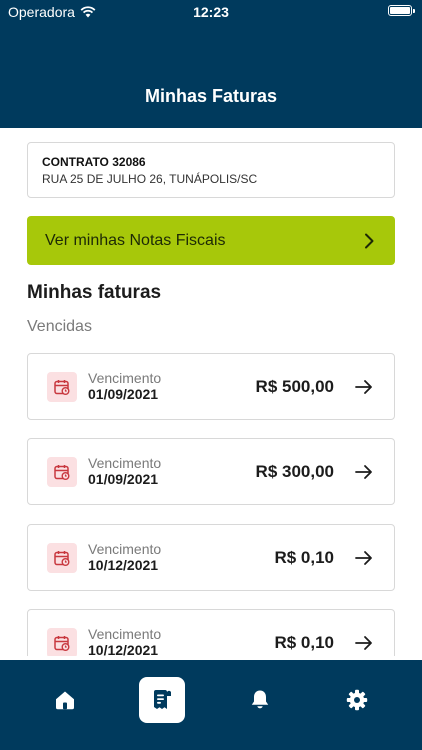  Describe the element at coordinates (211, 705) in the screenshot. I see `bottom-tab-bar` at that location.